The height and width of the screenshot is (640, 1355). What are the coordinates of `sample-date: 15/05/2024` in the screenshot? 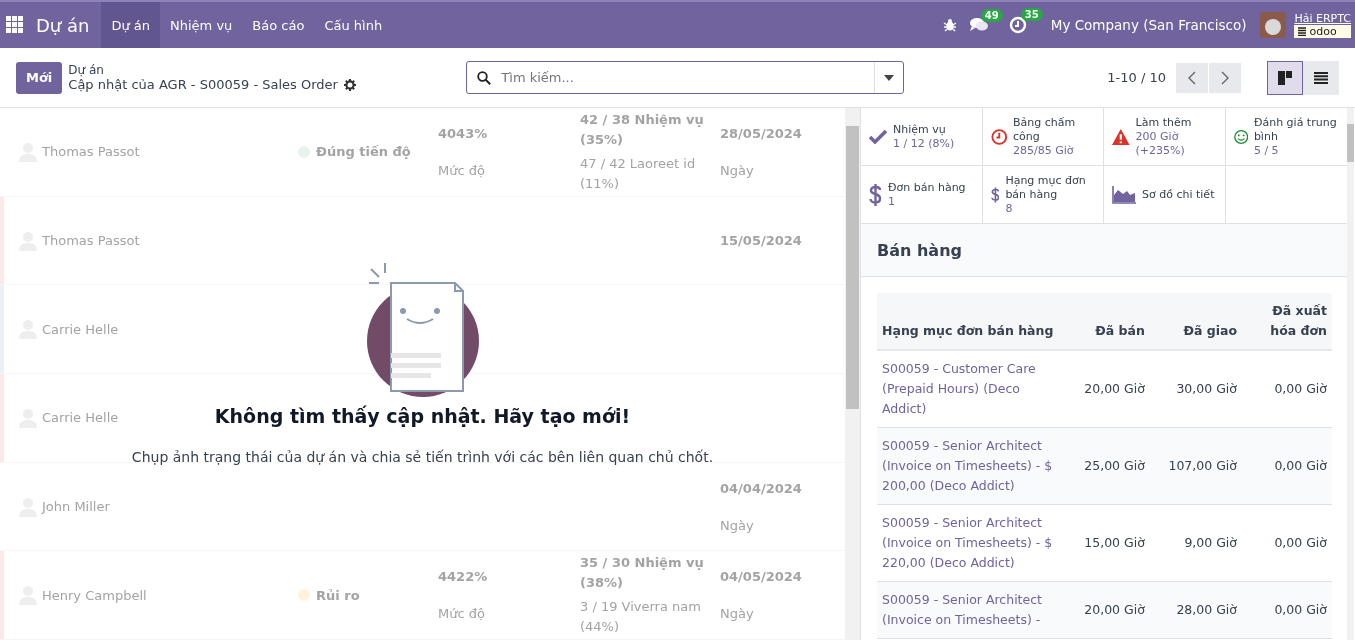 It's located at (761, 240).